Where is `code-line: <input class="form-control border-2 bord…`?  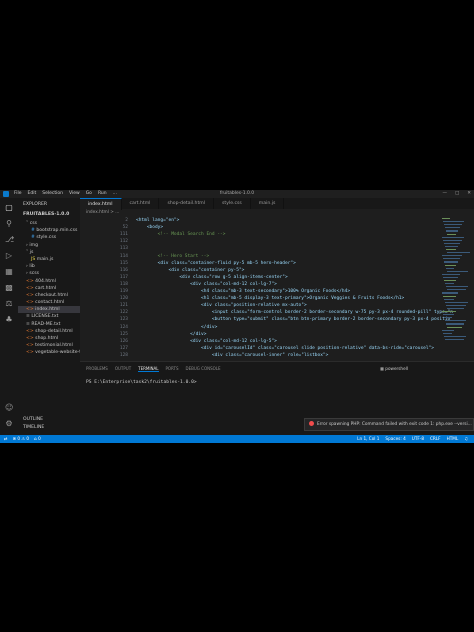
code-line: <input class="form-control border-2 bord… is located at coordinates (294, 312).